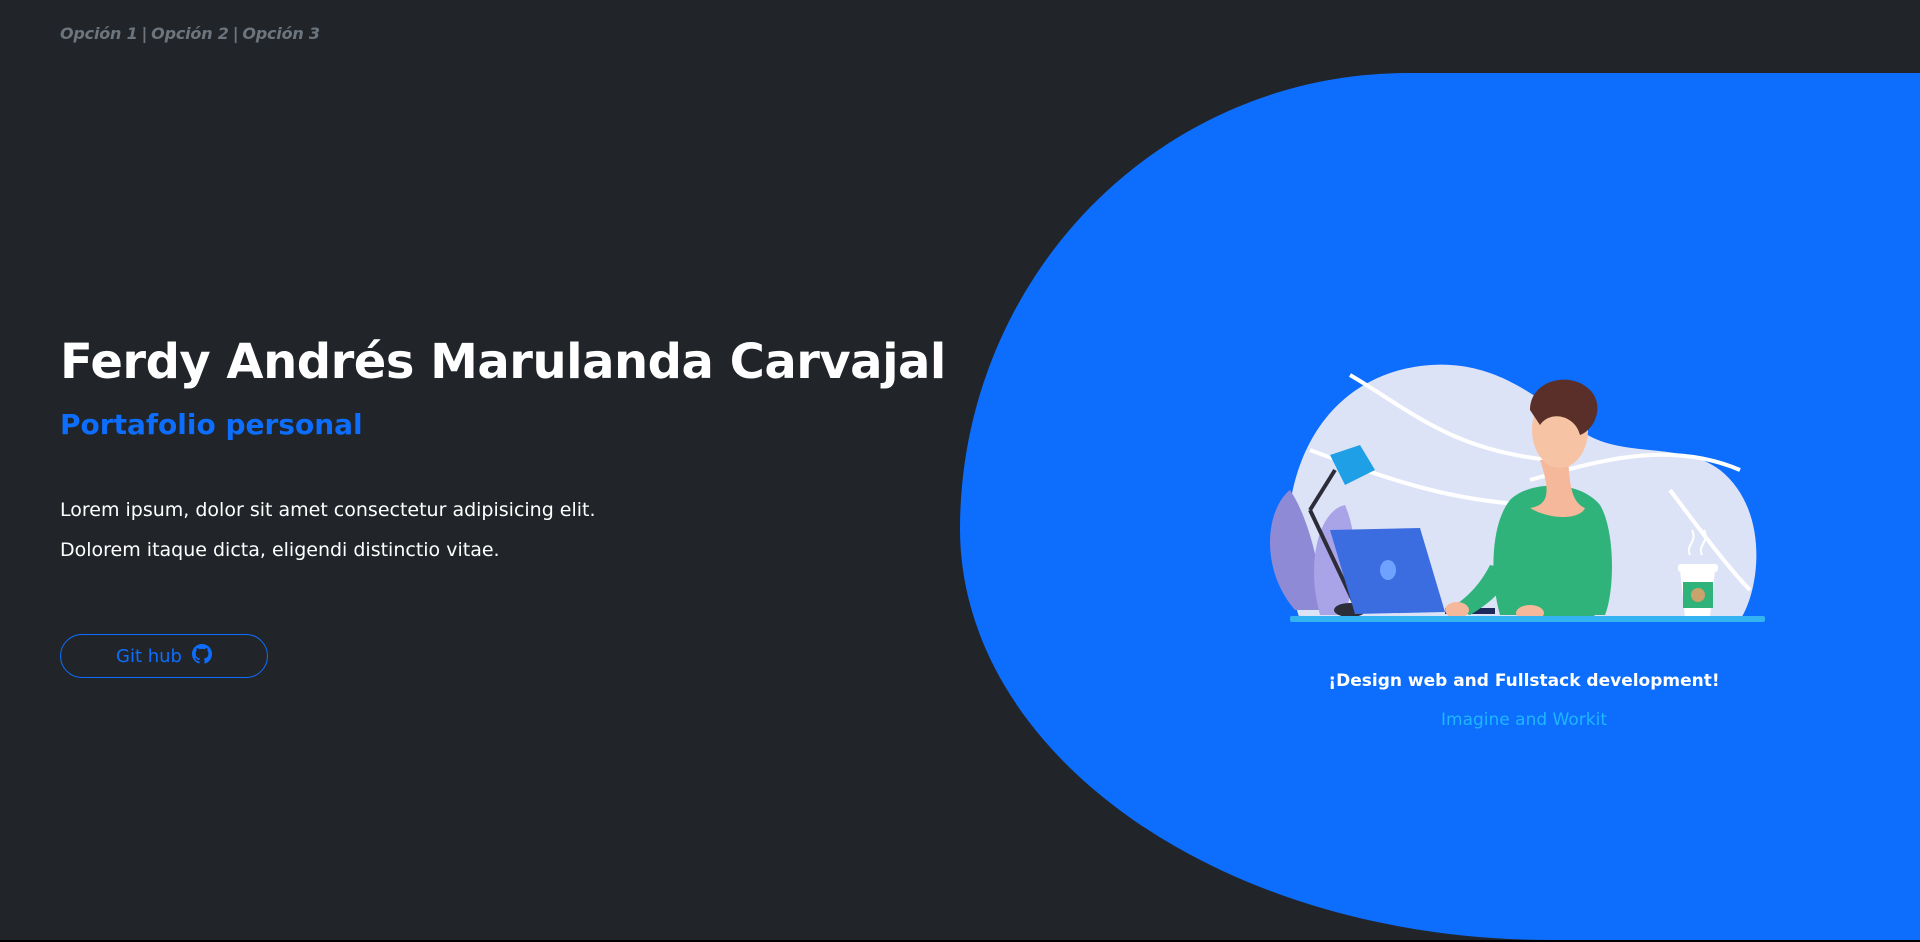 The width and height of the screenshot is (1920, 942). I want to click on github-button: Git hub, so click(164, 656).